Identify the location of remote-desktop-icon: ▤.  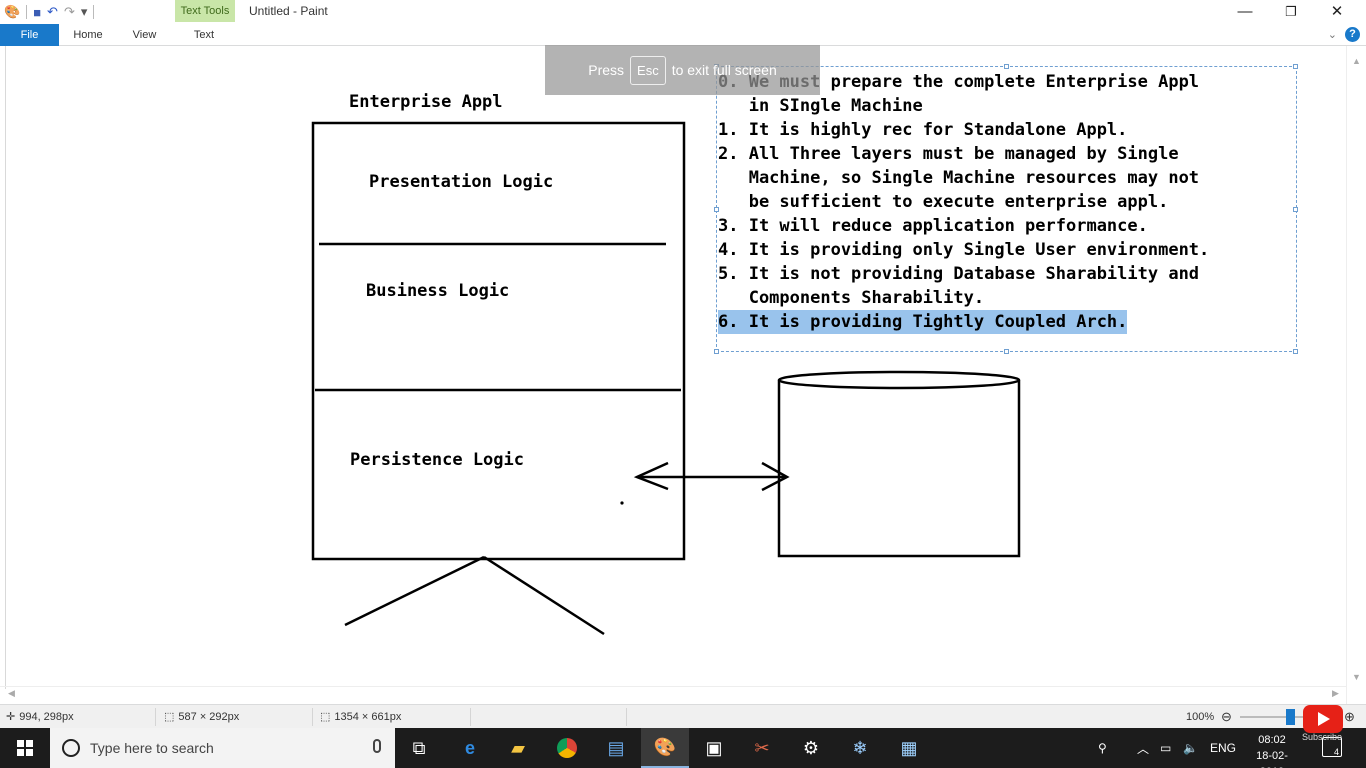
(616, 748).